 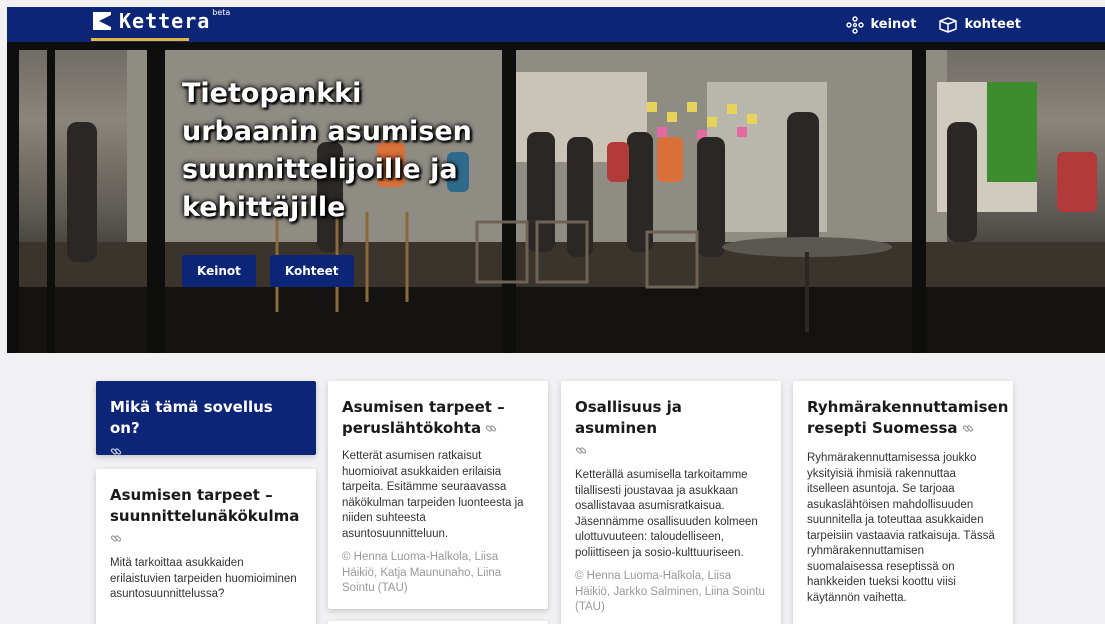 I want to click on logo-text: Kettera, so click(x=165, y=21).